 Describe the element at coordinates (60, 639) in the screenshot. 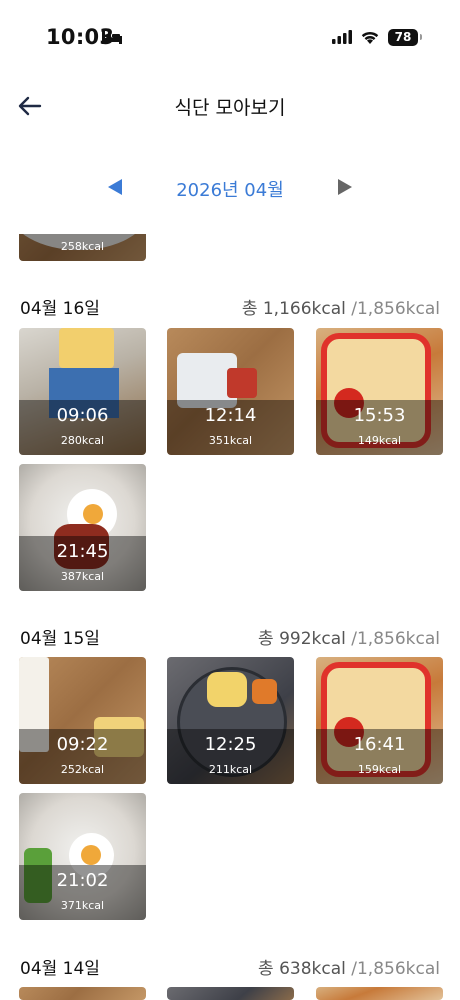

I see `day-date: 04월 15일` at that location.